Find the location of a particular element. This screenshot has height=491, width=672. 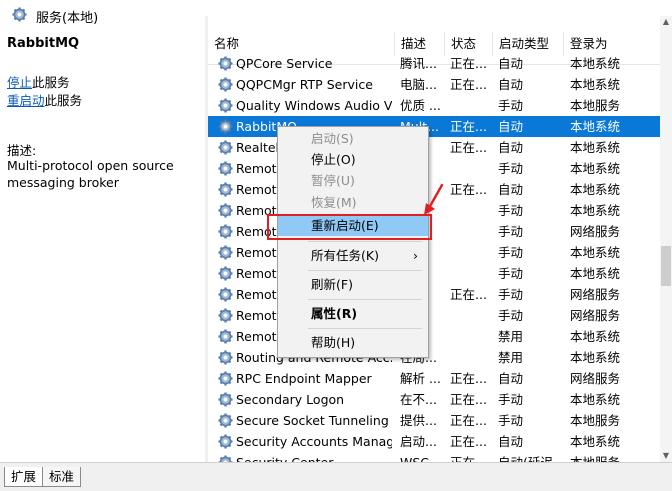

table-row: Remote... 正在... 手动 网络服务 is located at coordinates (434, 294).